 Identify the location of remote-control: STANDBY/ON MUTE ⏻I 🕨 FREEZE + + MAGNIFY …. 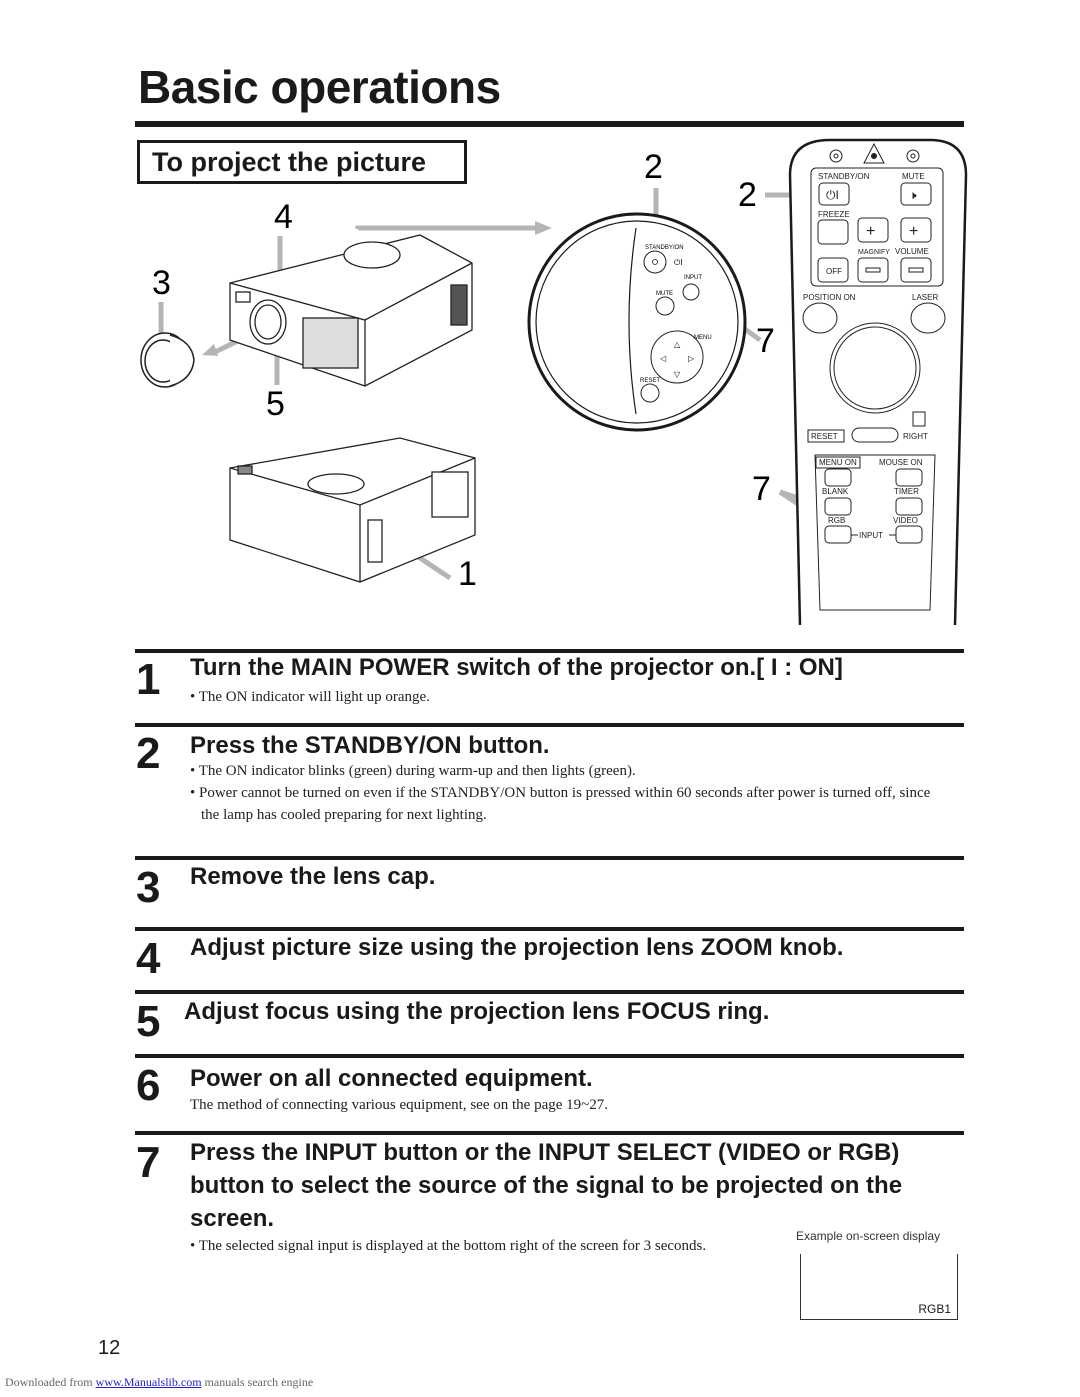
(878, 382).